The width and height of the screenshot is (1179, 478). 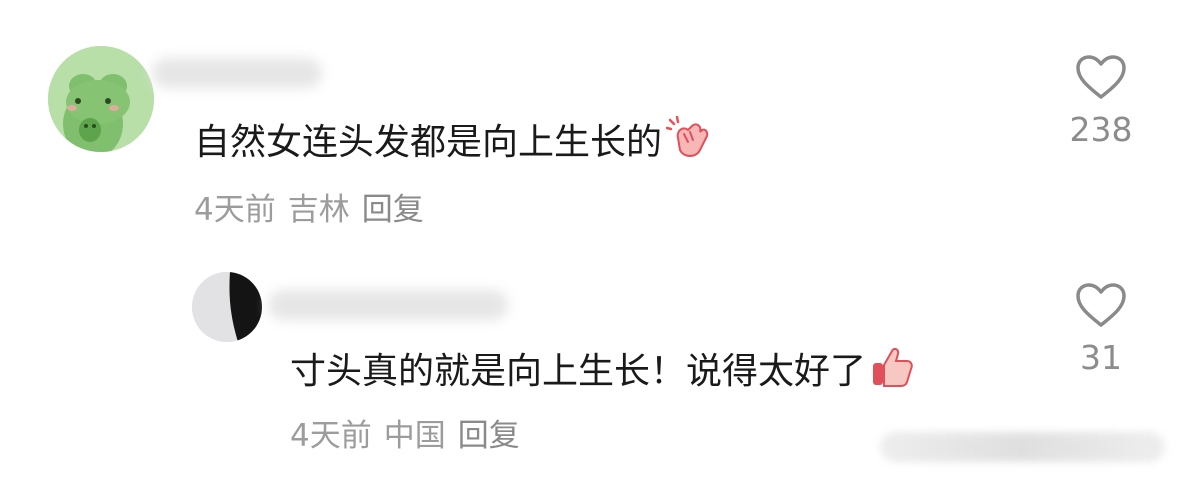 I want to click on thumbs-up-icon, so click(x=892, y=372).